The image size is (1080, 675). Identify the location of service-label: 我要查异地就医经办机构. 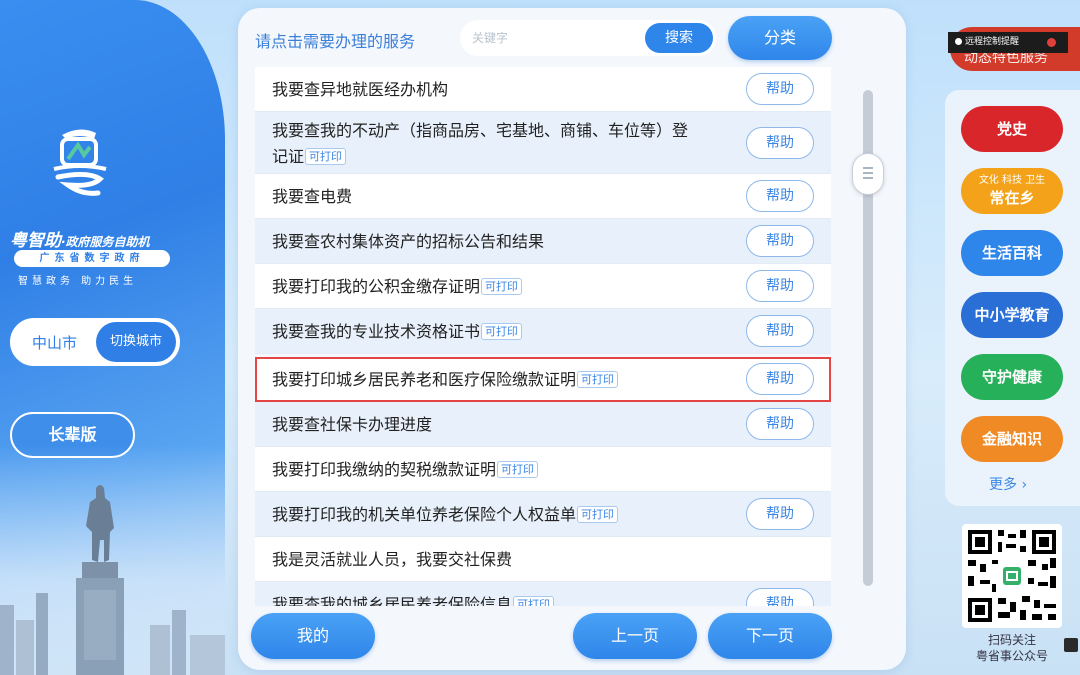
(360, 89).